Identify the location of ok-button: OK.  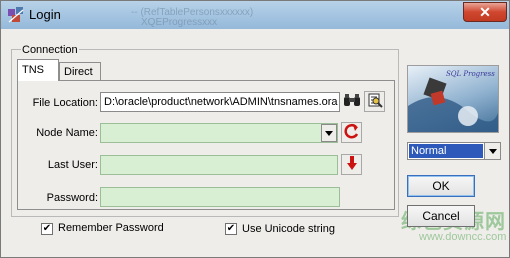
(441, 186).